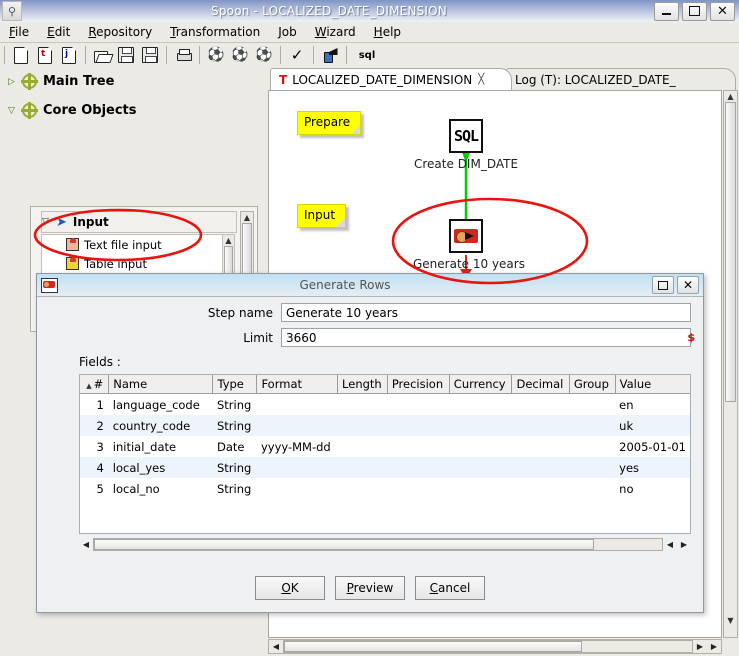 The height and width of the screenshot is (656, 739). What do you see at coordinates (126, 55) in the screenshot?
I see `save-icon` at bounding box center [126, 55].